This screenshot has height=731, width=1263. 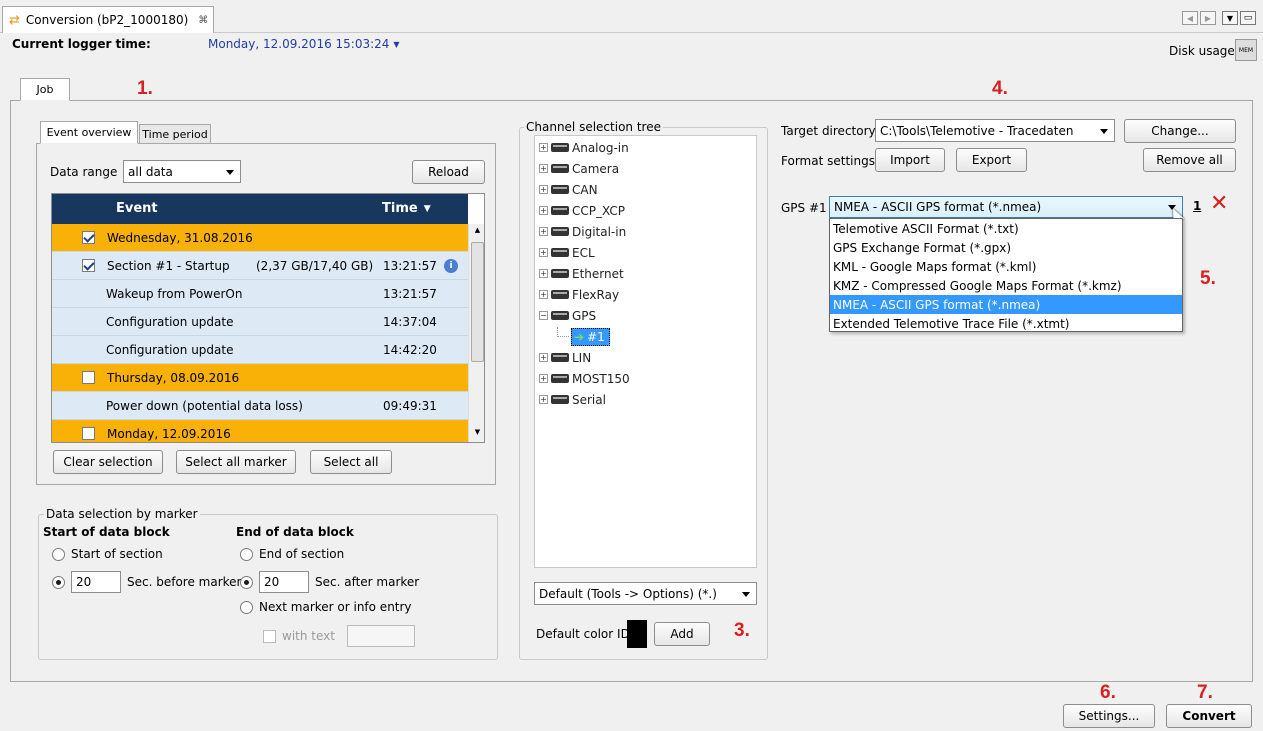 I want to click on channel-filter-select: Default (Tools -> Options) (*.), so click(x=645, y=593).